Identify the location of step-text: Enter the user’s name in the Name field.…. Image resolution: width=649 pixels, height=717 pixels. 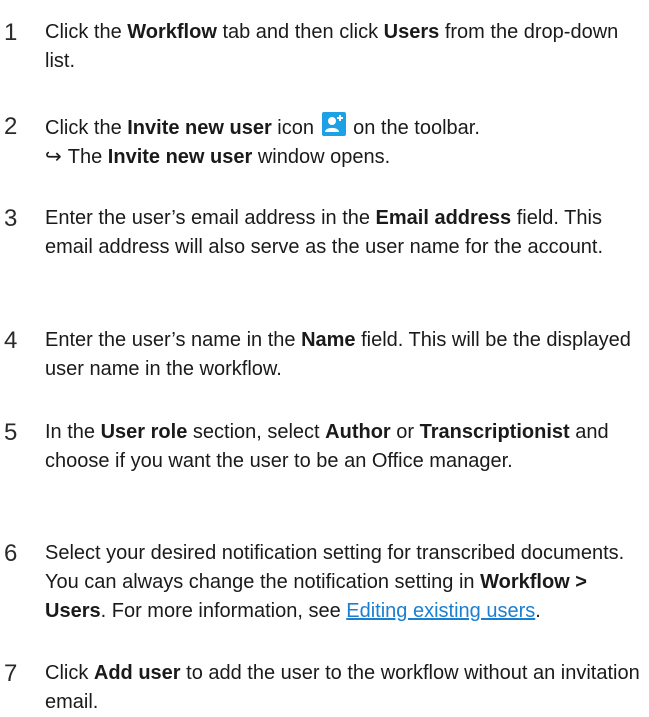
(342, 355).